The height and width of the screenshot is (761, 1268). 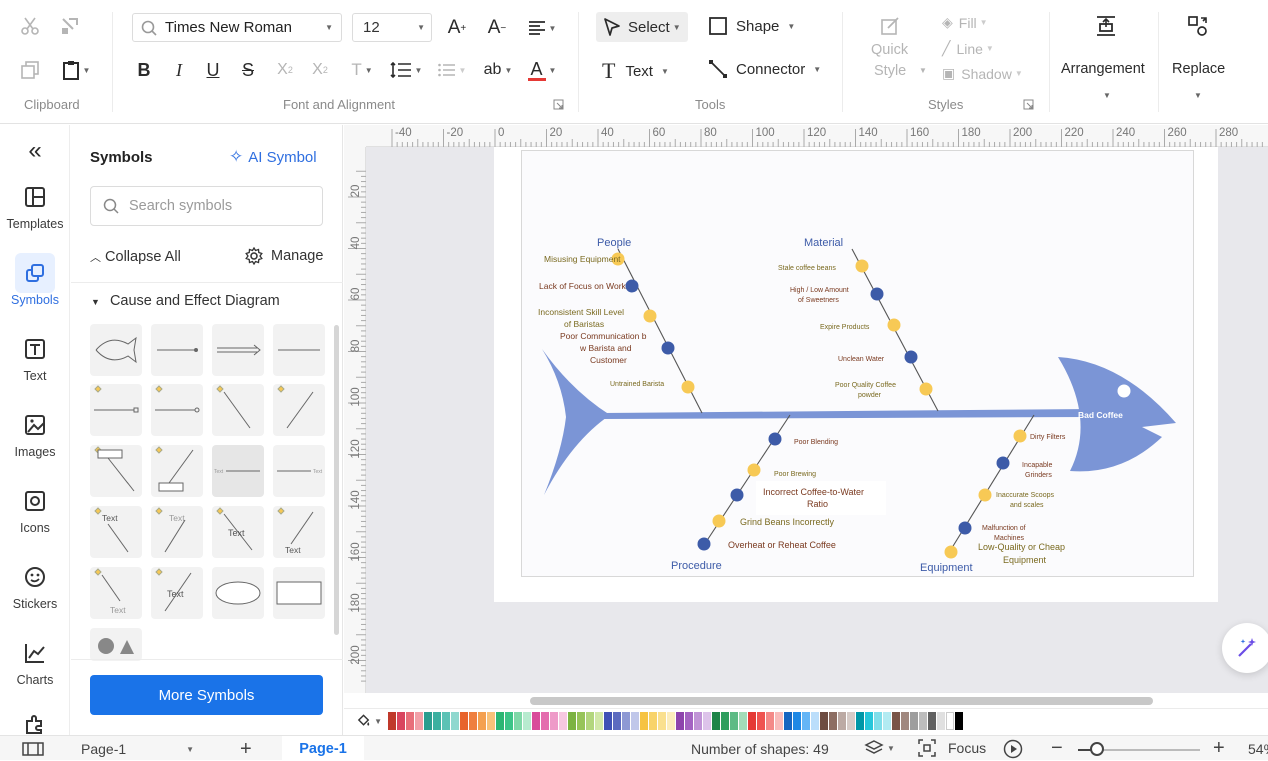 What do you see at coordinates (1013, 749) in the screenshot?
I see `play-icon` at bounding box center [1013, 749].